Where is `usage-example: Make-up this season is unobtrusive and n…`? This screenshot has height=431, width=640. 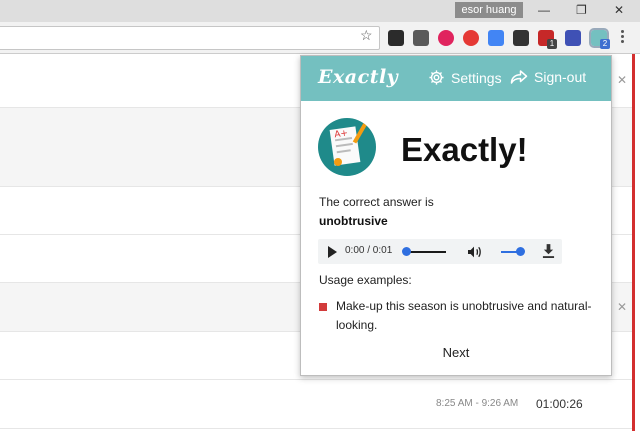 usage-example: Make-up this season is unobtrusive and n… is located at coordinates (464, 315).